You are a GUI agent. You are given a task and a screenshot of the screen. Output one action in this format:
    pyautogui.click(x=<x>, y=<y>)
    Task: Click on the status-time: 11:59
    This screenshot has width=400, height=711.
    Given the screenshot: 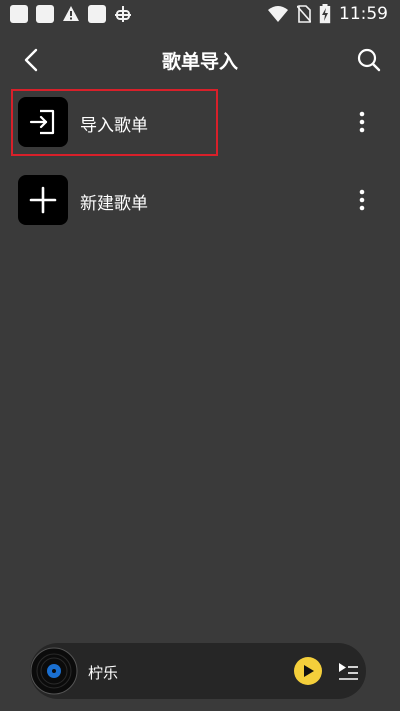 What is the action you would take?
    pyautogui.click(x=363, y=14)
    